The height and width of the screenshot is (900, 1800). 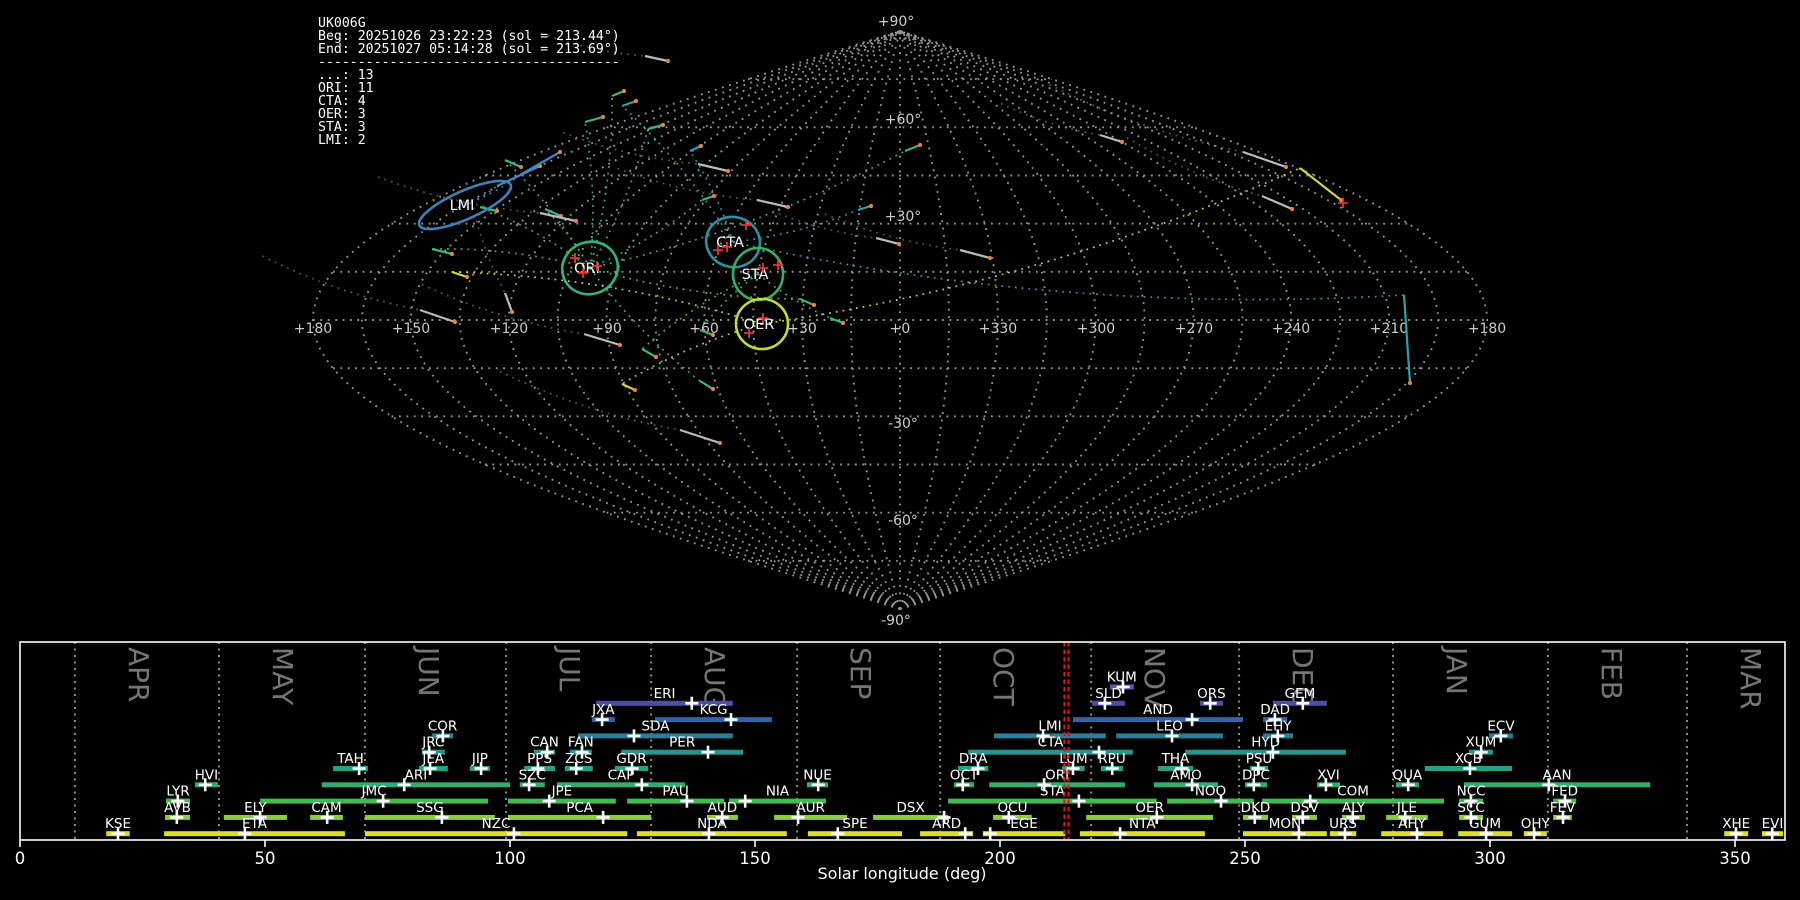 I want to click on month-label: NOV, so click(x=1154, y=678).